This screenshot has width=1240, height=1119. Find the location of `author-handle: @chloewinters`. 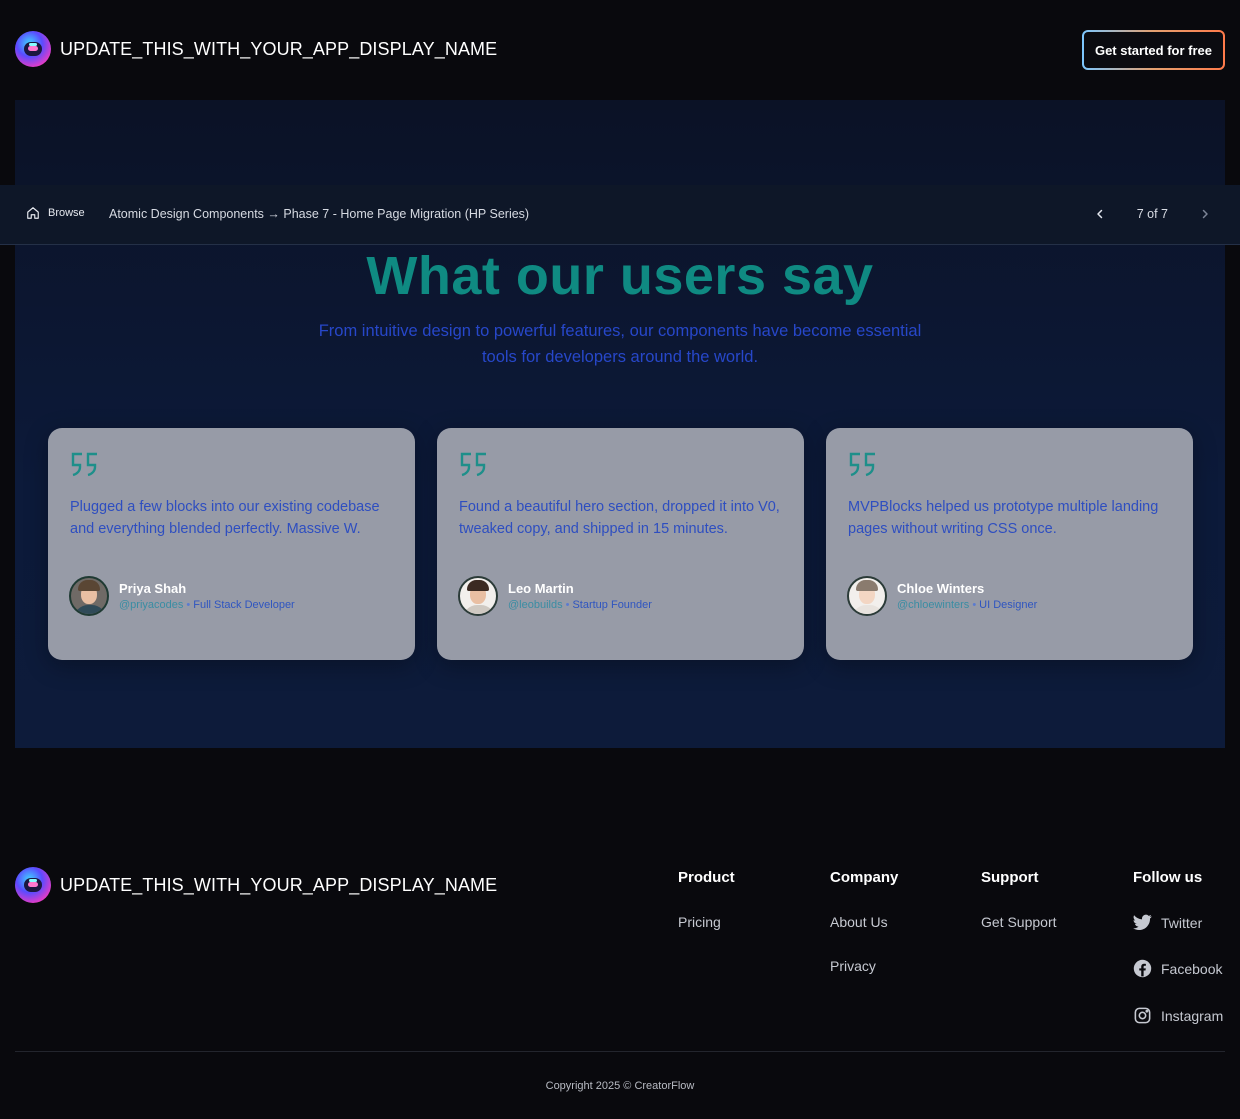

author-handle: @chloewinters is located at coordinates (933, 605).